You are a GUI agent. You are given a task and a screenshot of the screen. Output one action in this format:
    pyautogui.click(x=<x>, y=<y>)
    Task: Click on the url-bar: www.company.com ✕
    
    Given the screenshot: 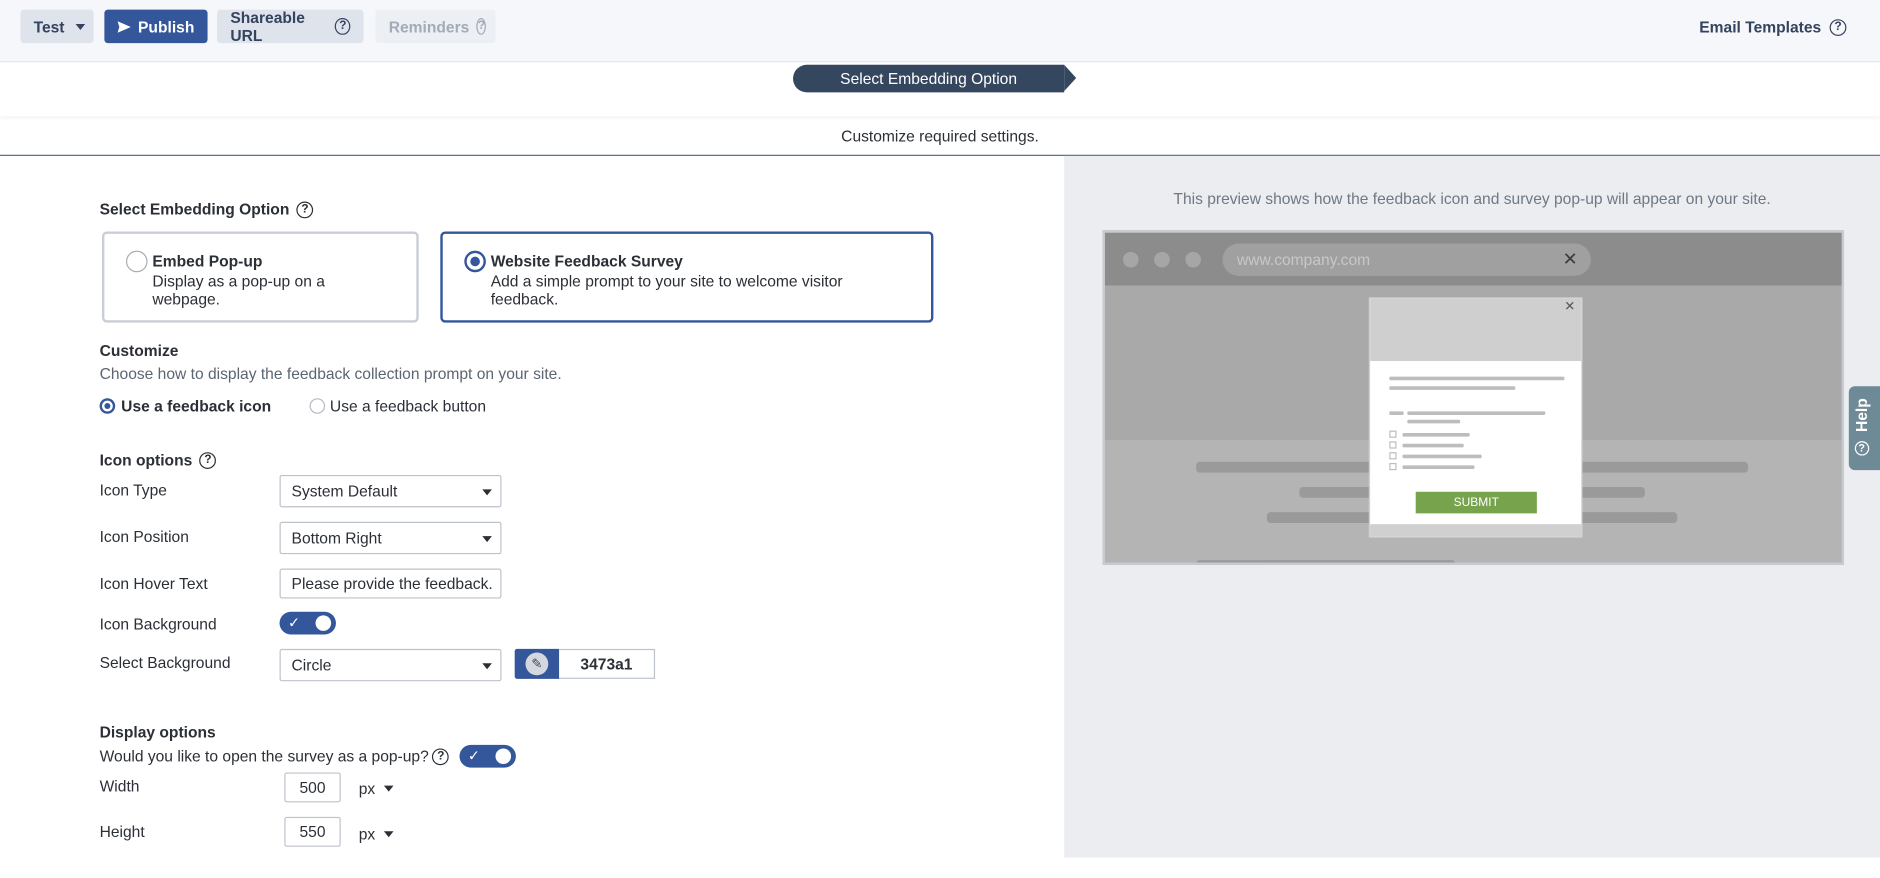 What is the action you would take?
    pyautogui.click(x=1406, y=259)
    